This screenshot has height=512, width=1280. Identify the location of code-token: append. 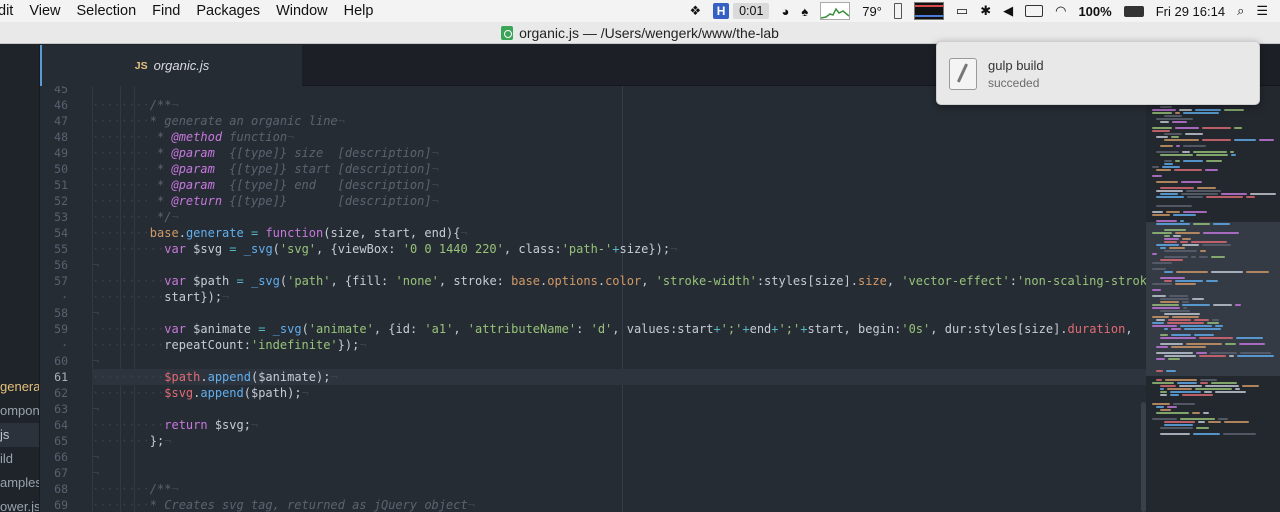
(229, 377).